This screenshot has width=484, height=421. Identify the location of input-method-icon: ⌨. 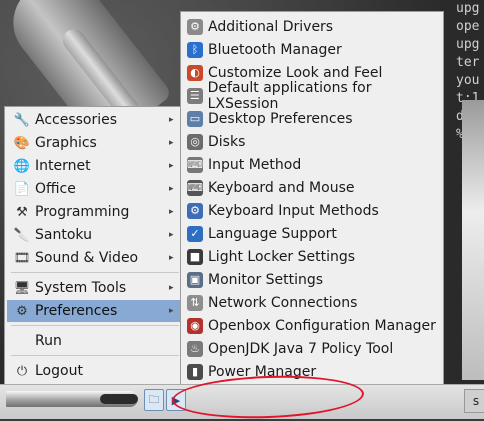
(195, 164).